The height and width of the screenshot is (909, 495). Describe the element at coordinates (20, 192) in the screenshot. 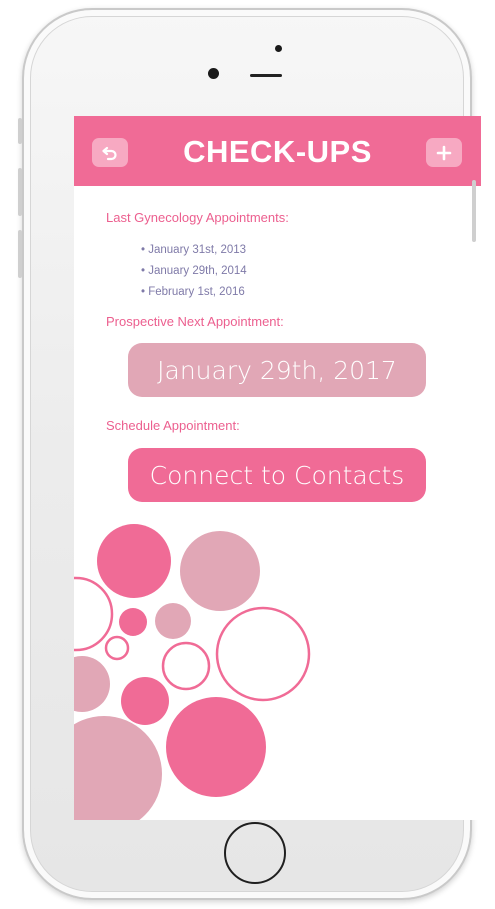

I see `volume-up-button` at that location.